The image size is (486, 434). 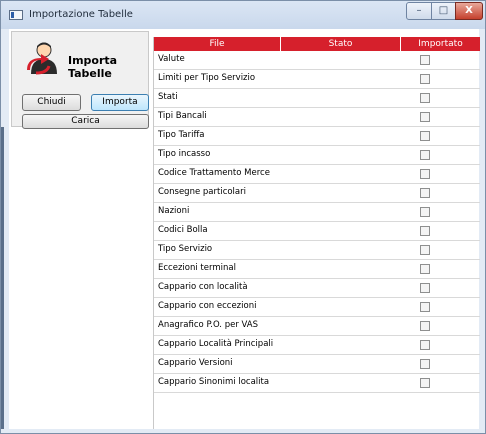 What do you see at coordinates (168, 97) in the screenshot?
I see `file-name-cell: Stati` at bounding box center [168, 97].